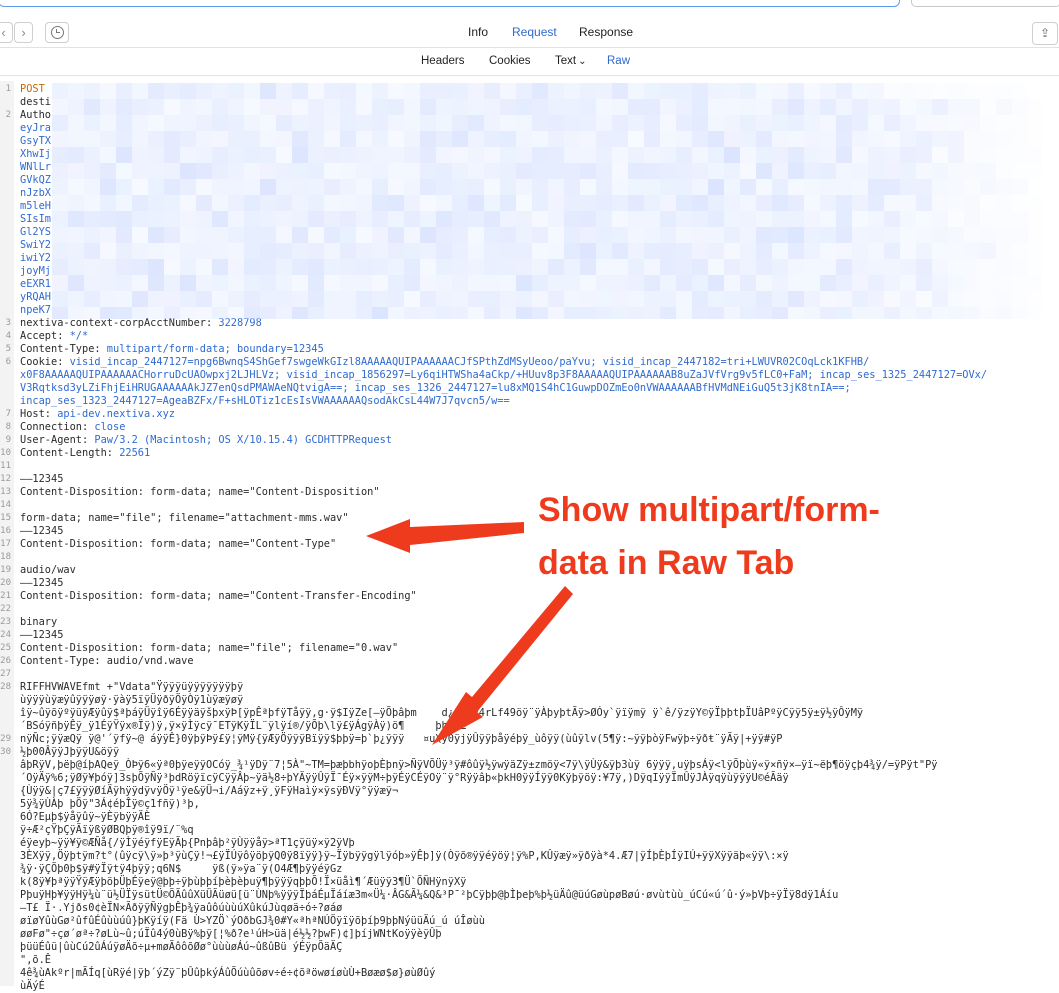 The height and width of the screenshot is (993, 1059). What do you see at coordinates (63, 349) in the screenshot?
I see `code-segment: Content-Type:` at bounding box center [63, 349].